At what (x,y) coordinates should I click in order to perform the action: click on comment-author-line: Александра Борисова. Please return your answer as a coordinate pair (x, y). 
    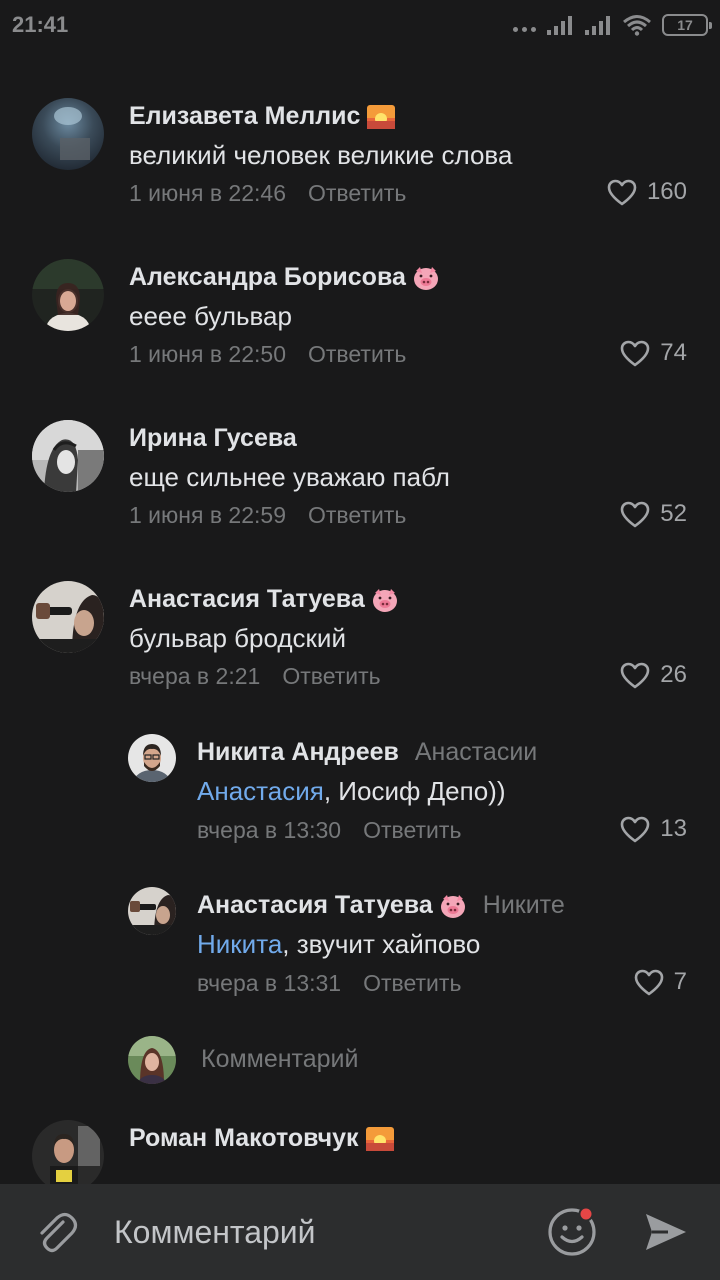
    Looking at the image, I should click on (284, 277).